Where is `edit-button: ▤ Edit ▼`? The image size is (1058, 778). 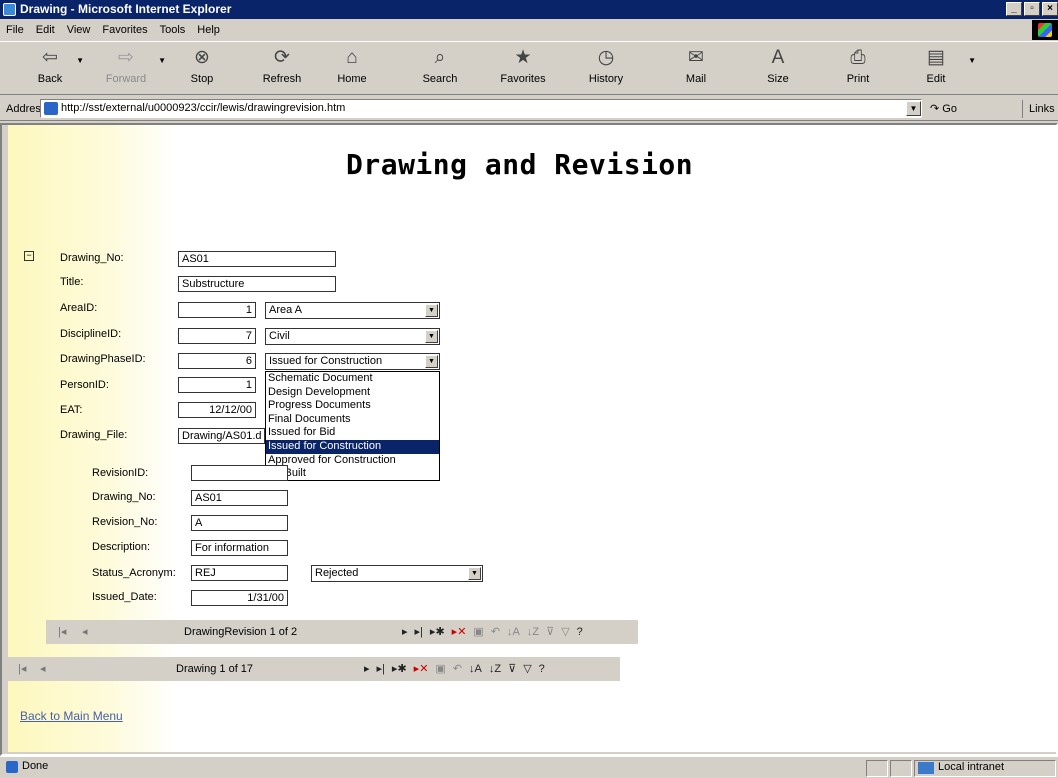 edit-button: ▤ Edit ▼ is located at coordinates (942, 69).